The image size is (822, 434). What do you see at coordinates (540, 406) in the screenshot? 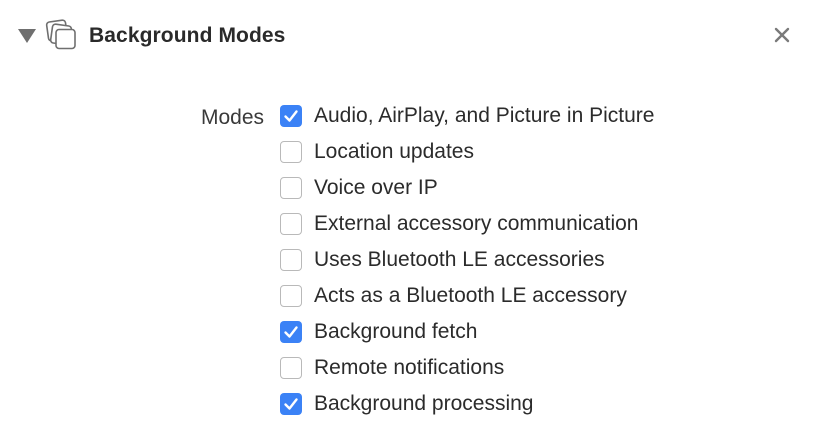
I see `mode-option-background-processing: Background processing` at bounding box center [540, 406].